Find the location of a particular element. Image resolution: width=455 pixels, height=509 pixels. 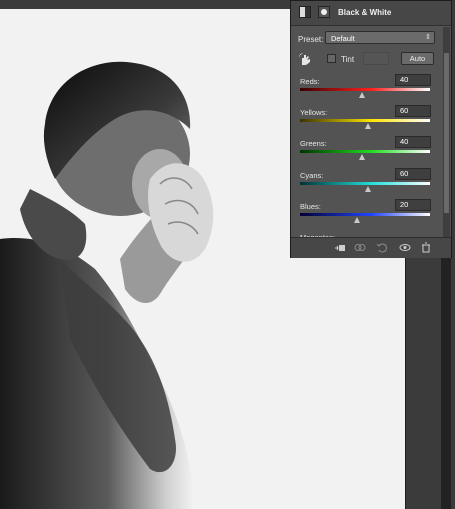

panel-scrollbar-thumb is located at coordinates (446, 133).